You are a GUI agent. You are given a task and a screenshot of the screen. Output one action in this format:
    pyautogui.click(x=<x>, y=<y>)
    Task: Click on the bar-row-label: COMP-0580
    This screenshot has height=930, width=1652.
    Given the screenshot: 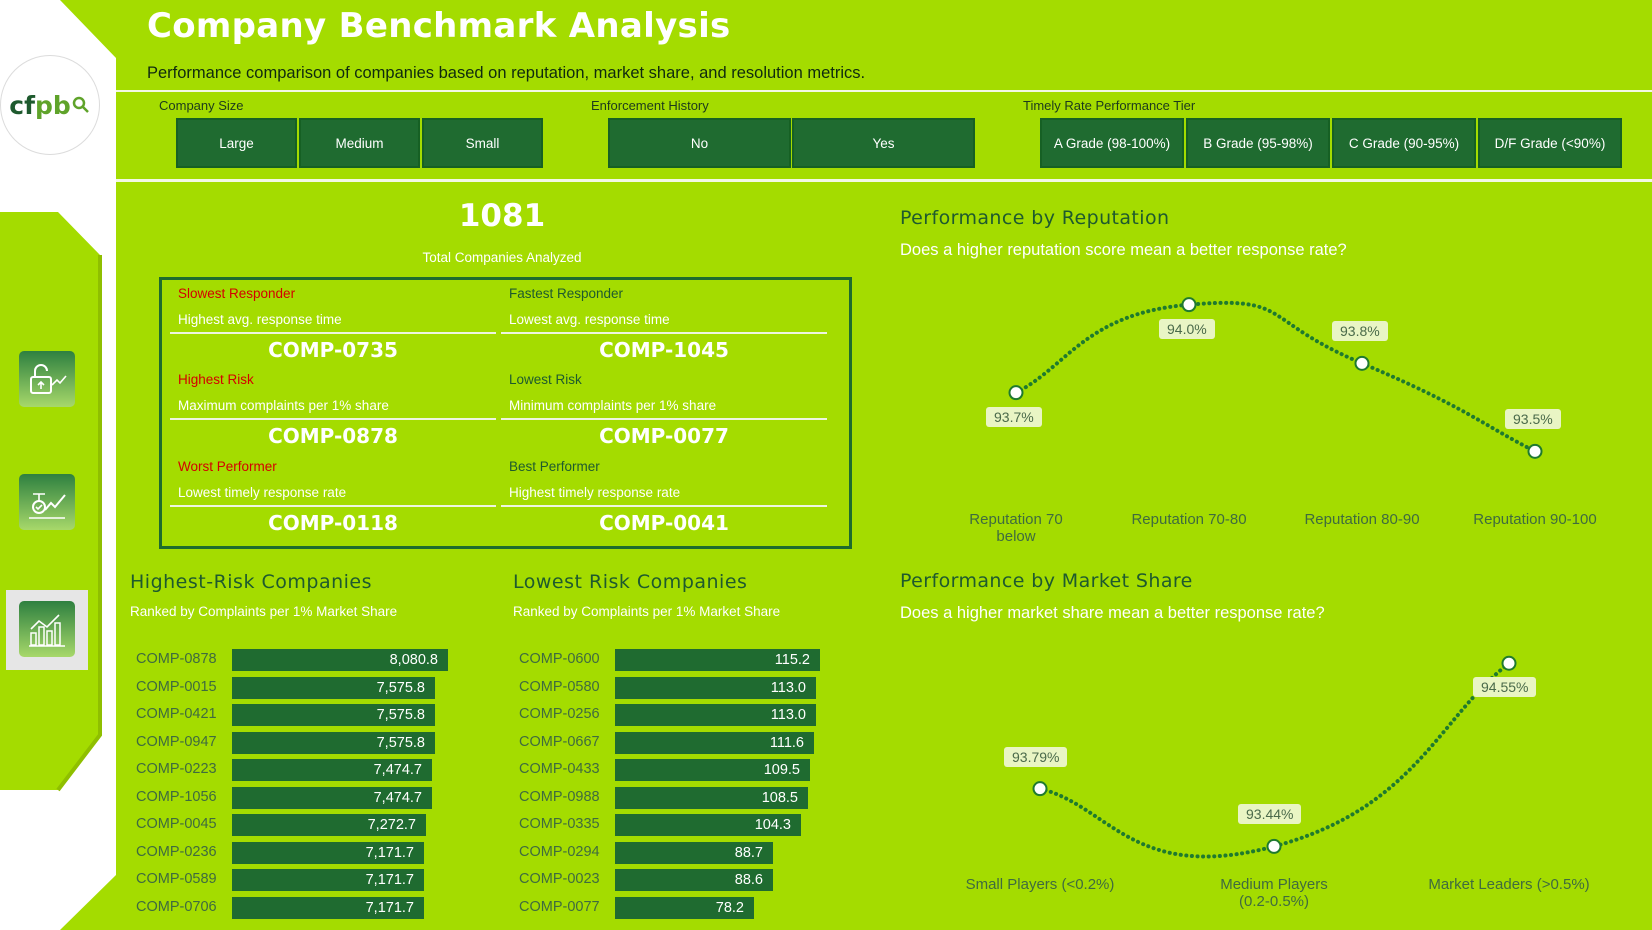 What is the action you would take?
    pyautogui.click(x=559, y=686)
    